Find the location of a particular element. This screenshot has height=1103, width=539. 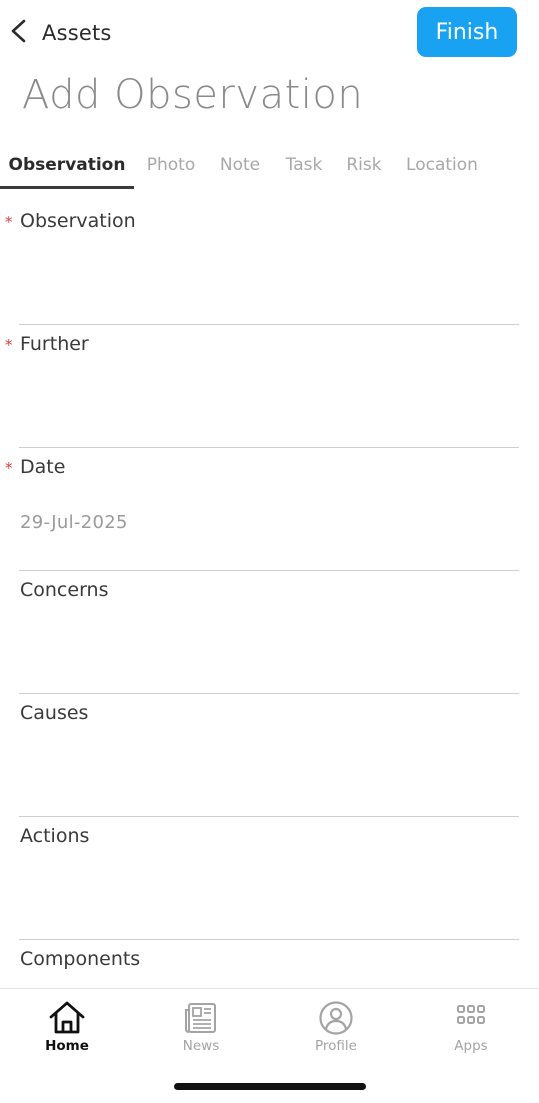

apps-icon is located at coordinates (471, 1018).